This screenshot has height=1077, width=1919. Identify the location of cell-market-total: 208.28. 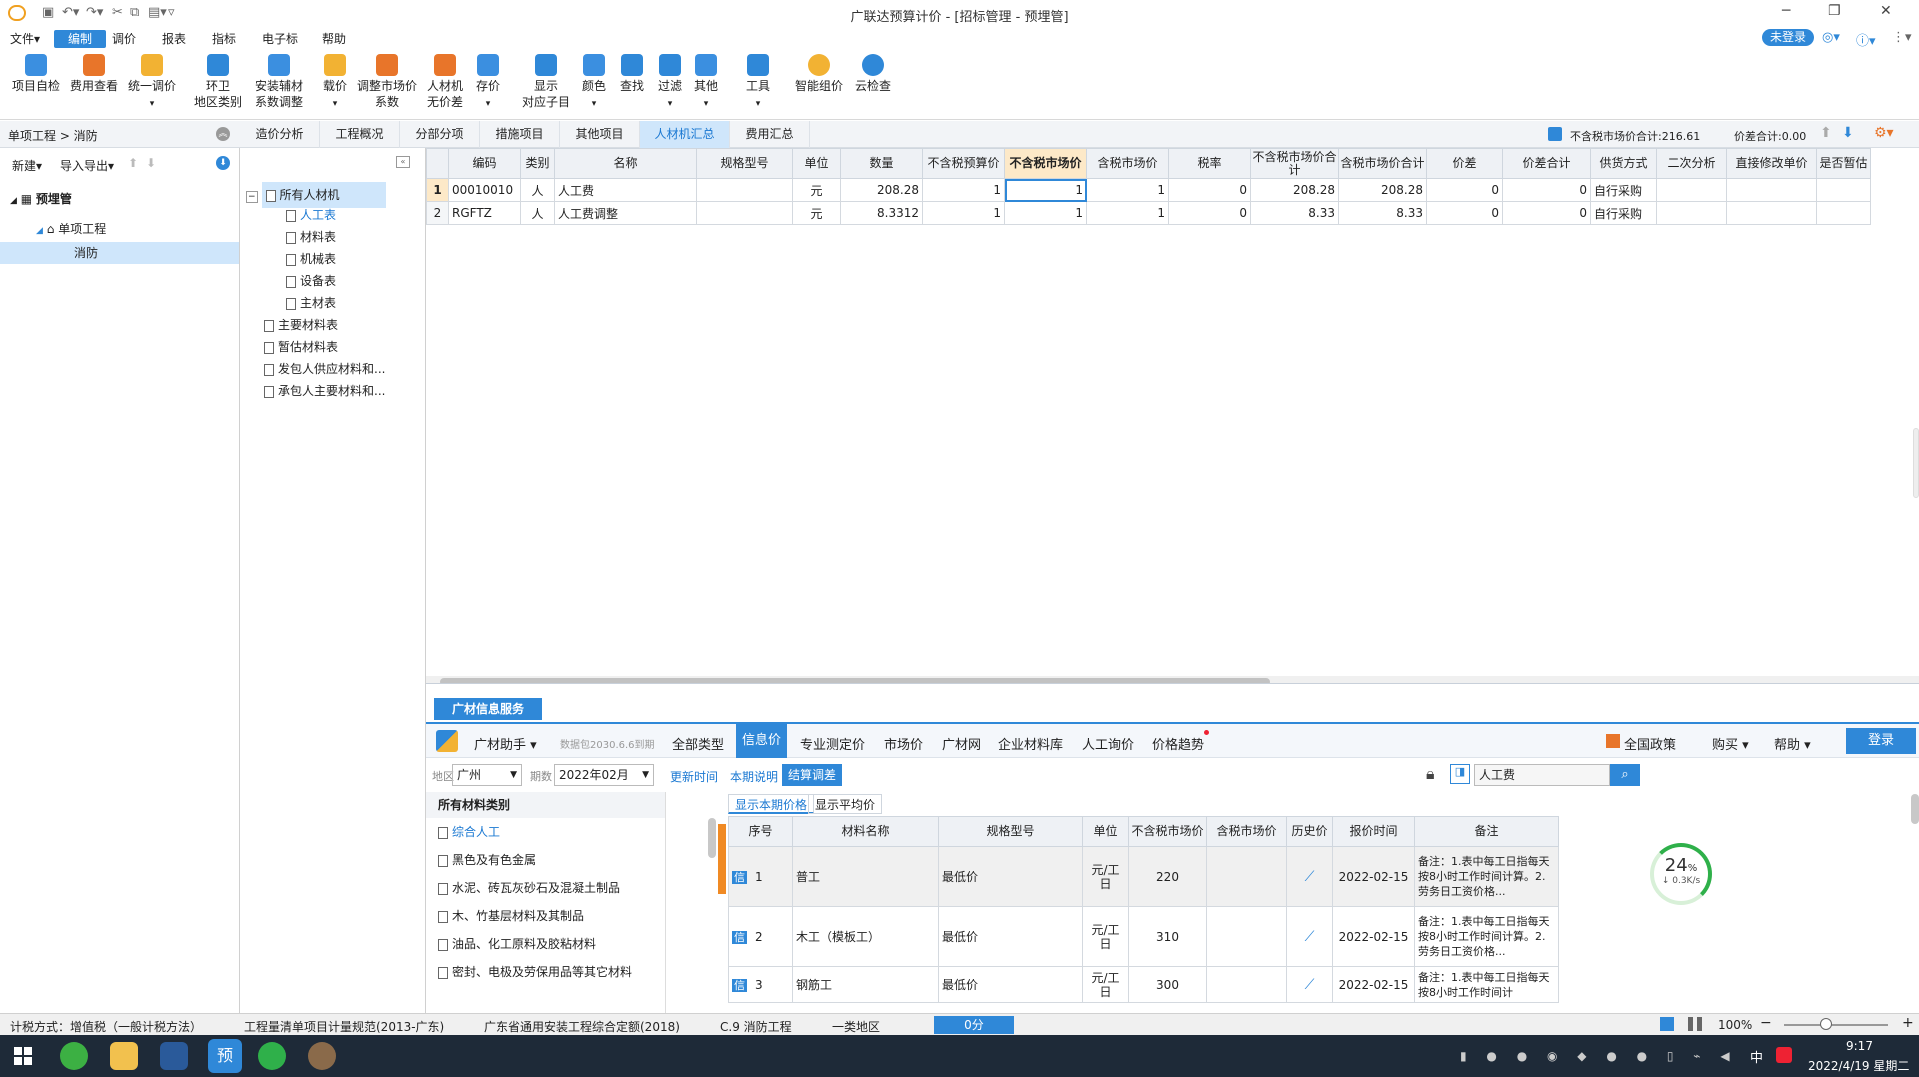
(1294, 190).